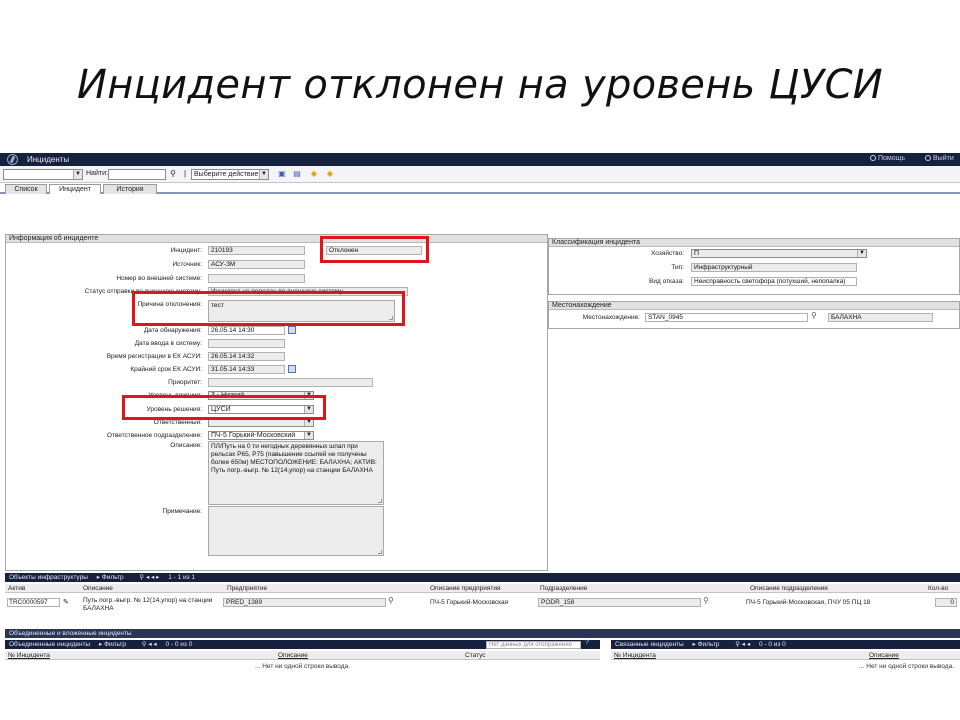  What do you see at coordinates (17, 588) in the screenshot?
I see `col-asset: Актив` at bounding box center [17, 588].